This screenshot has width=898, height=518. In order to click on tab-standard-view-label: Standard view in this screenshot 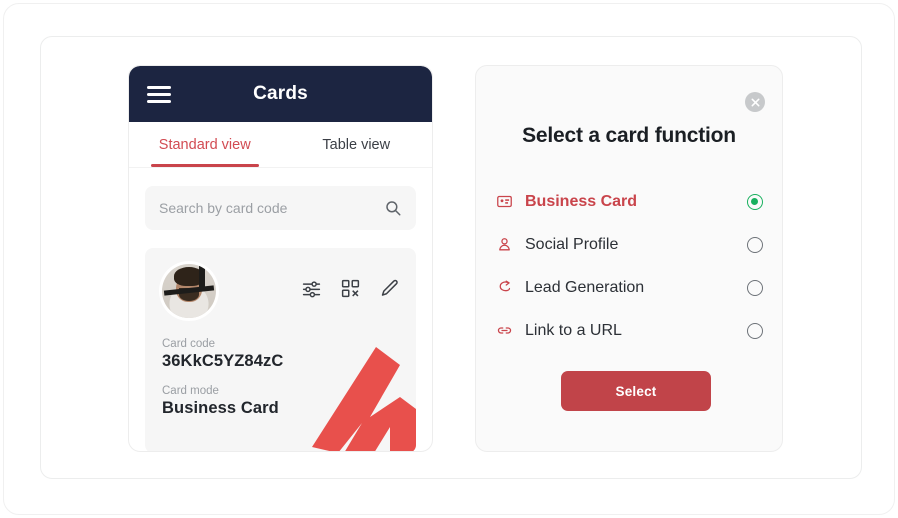, I will do `click(204, 144)`.